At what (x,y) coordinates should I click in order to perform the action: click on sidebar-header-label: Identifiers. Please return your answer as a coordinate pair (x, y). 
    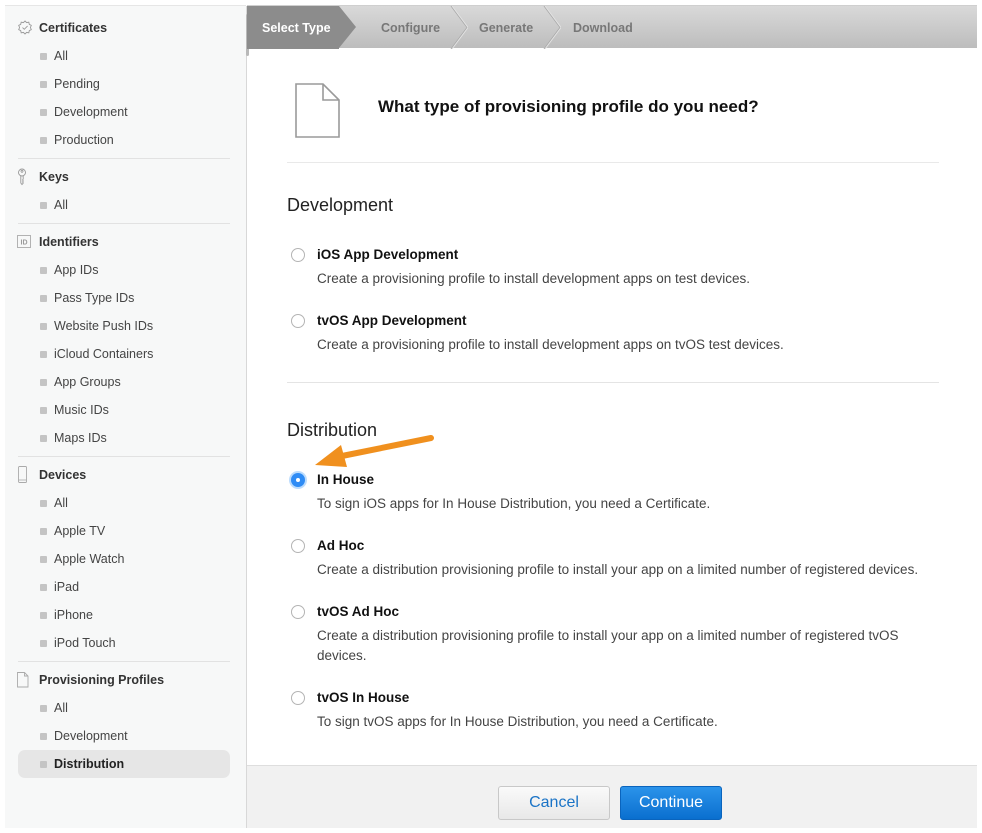
    Looking at the image, I should click on (69, 242).